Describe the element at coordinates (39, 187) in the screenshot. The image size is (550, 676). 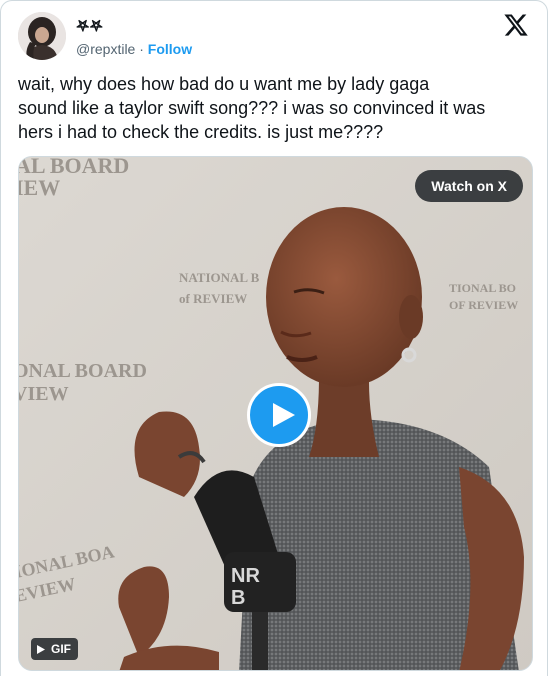
I see `backdrop-text: IEW` at that location.